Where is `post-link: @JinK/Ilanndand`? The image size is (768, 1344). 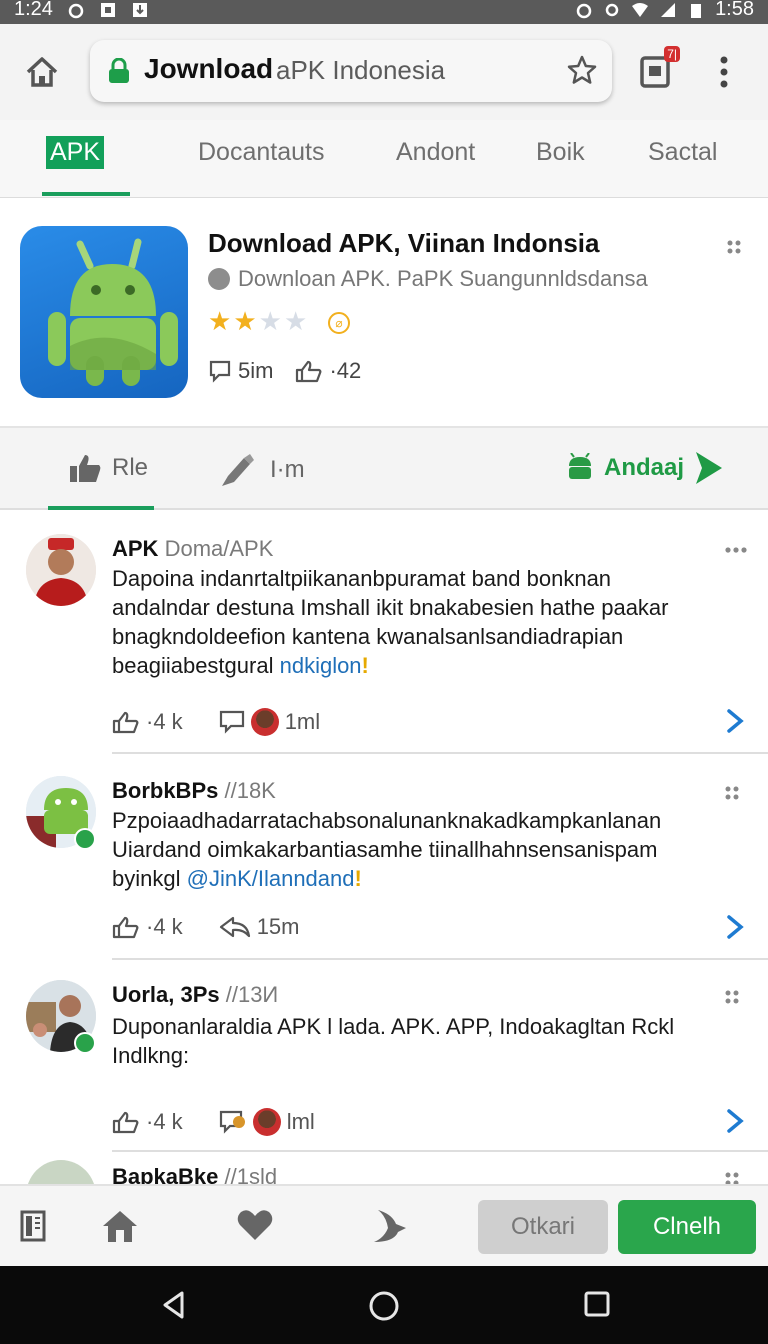 post-link: @JinK/Ilanndand is located at coordinates (271, 878).